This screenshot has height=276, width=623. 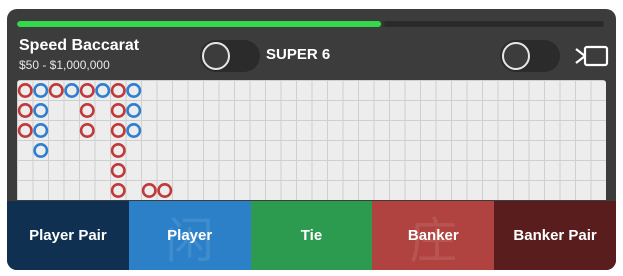 I want to click on bet-spot-tie: Tie, so click(x=311, y=235).